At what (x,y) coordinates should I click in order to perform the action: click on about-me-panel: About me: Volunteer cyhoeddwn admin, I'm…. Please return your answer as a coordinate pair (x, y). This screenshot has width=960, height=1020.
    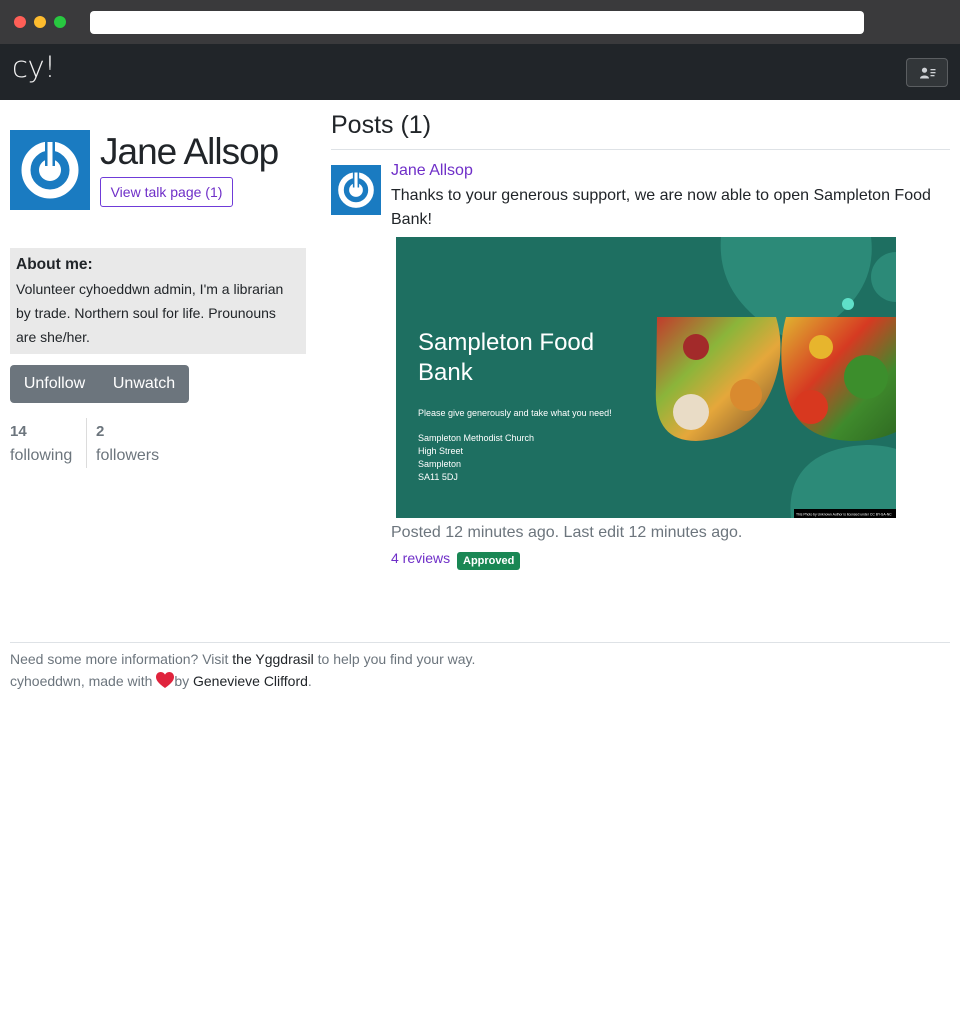
    Looking at the image, I should click on (158, 301).